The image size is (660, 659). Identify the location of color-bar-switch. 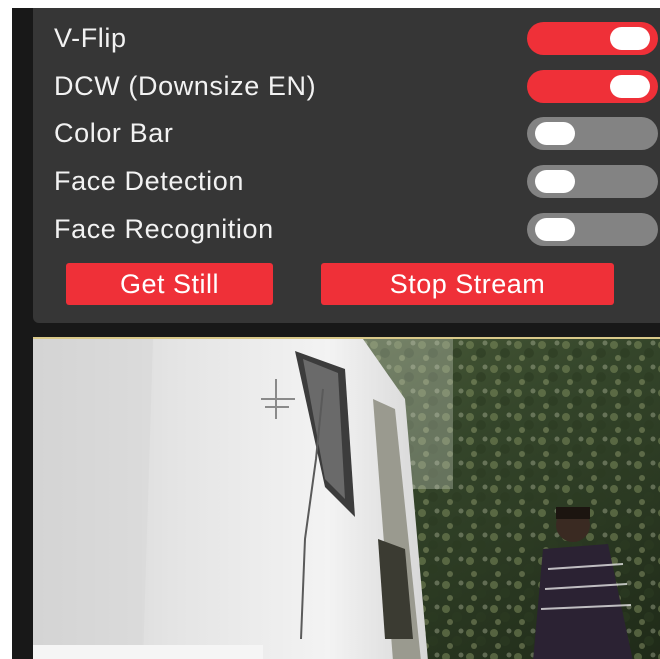
(592, 133).